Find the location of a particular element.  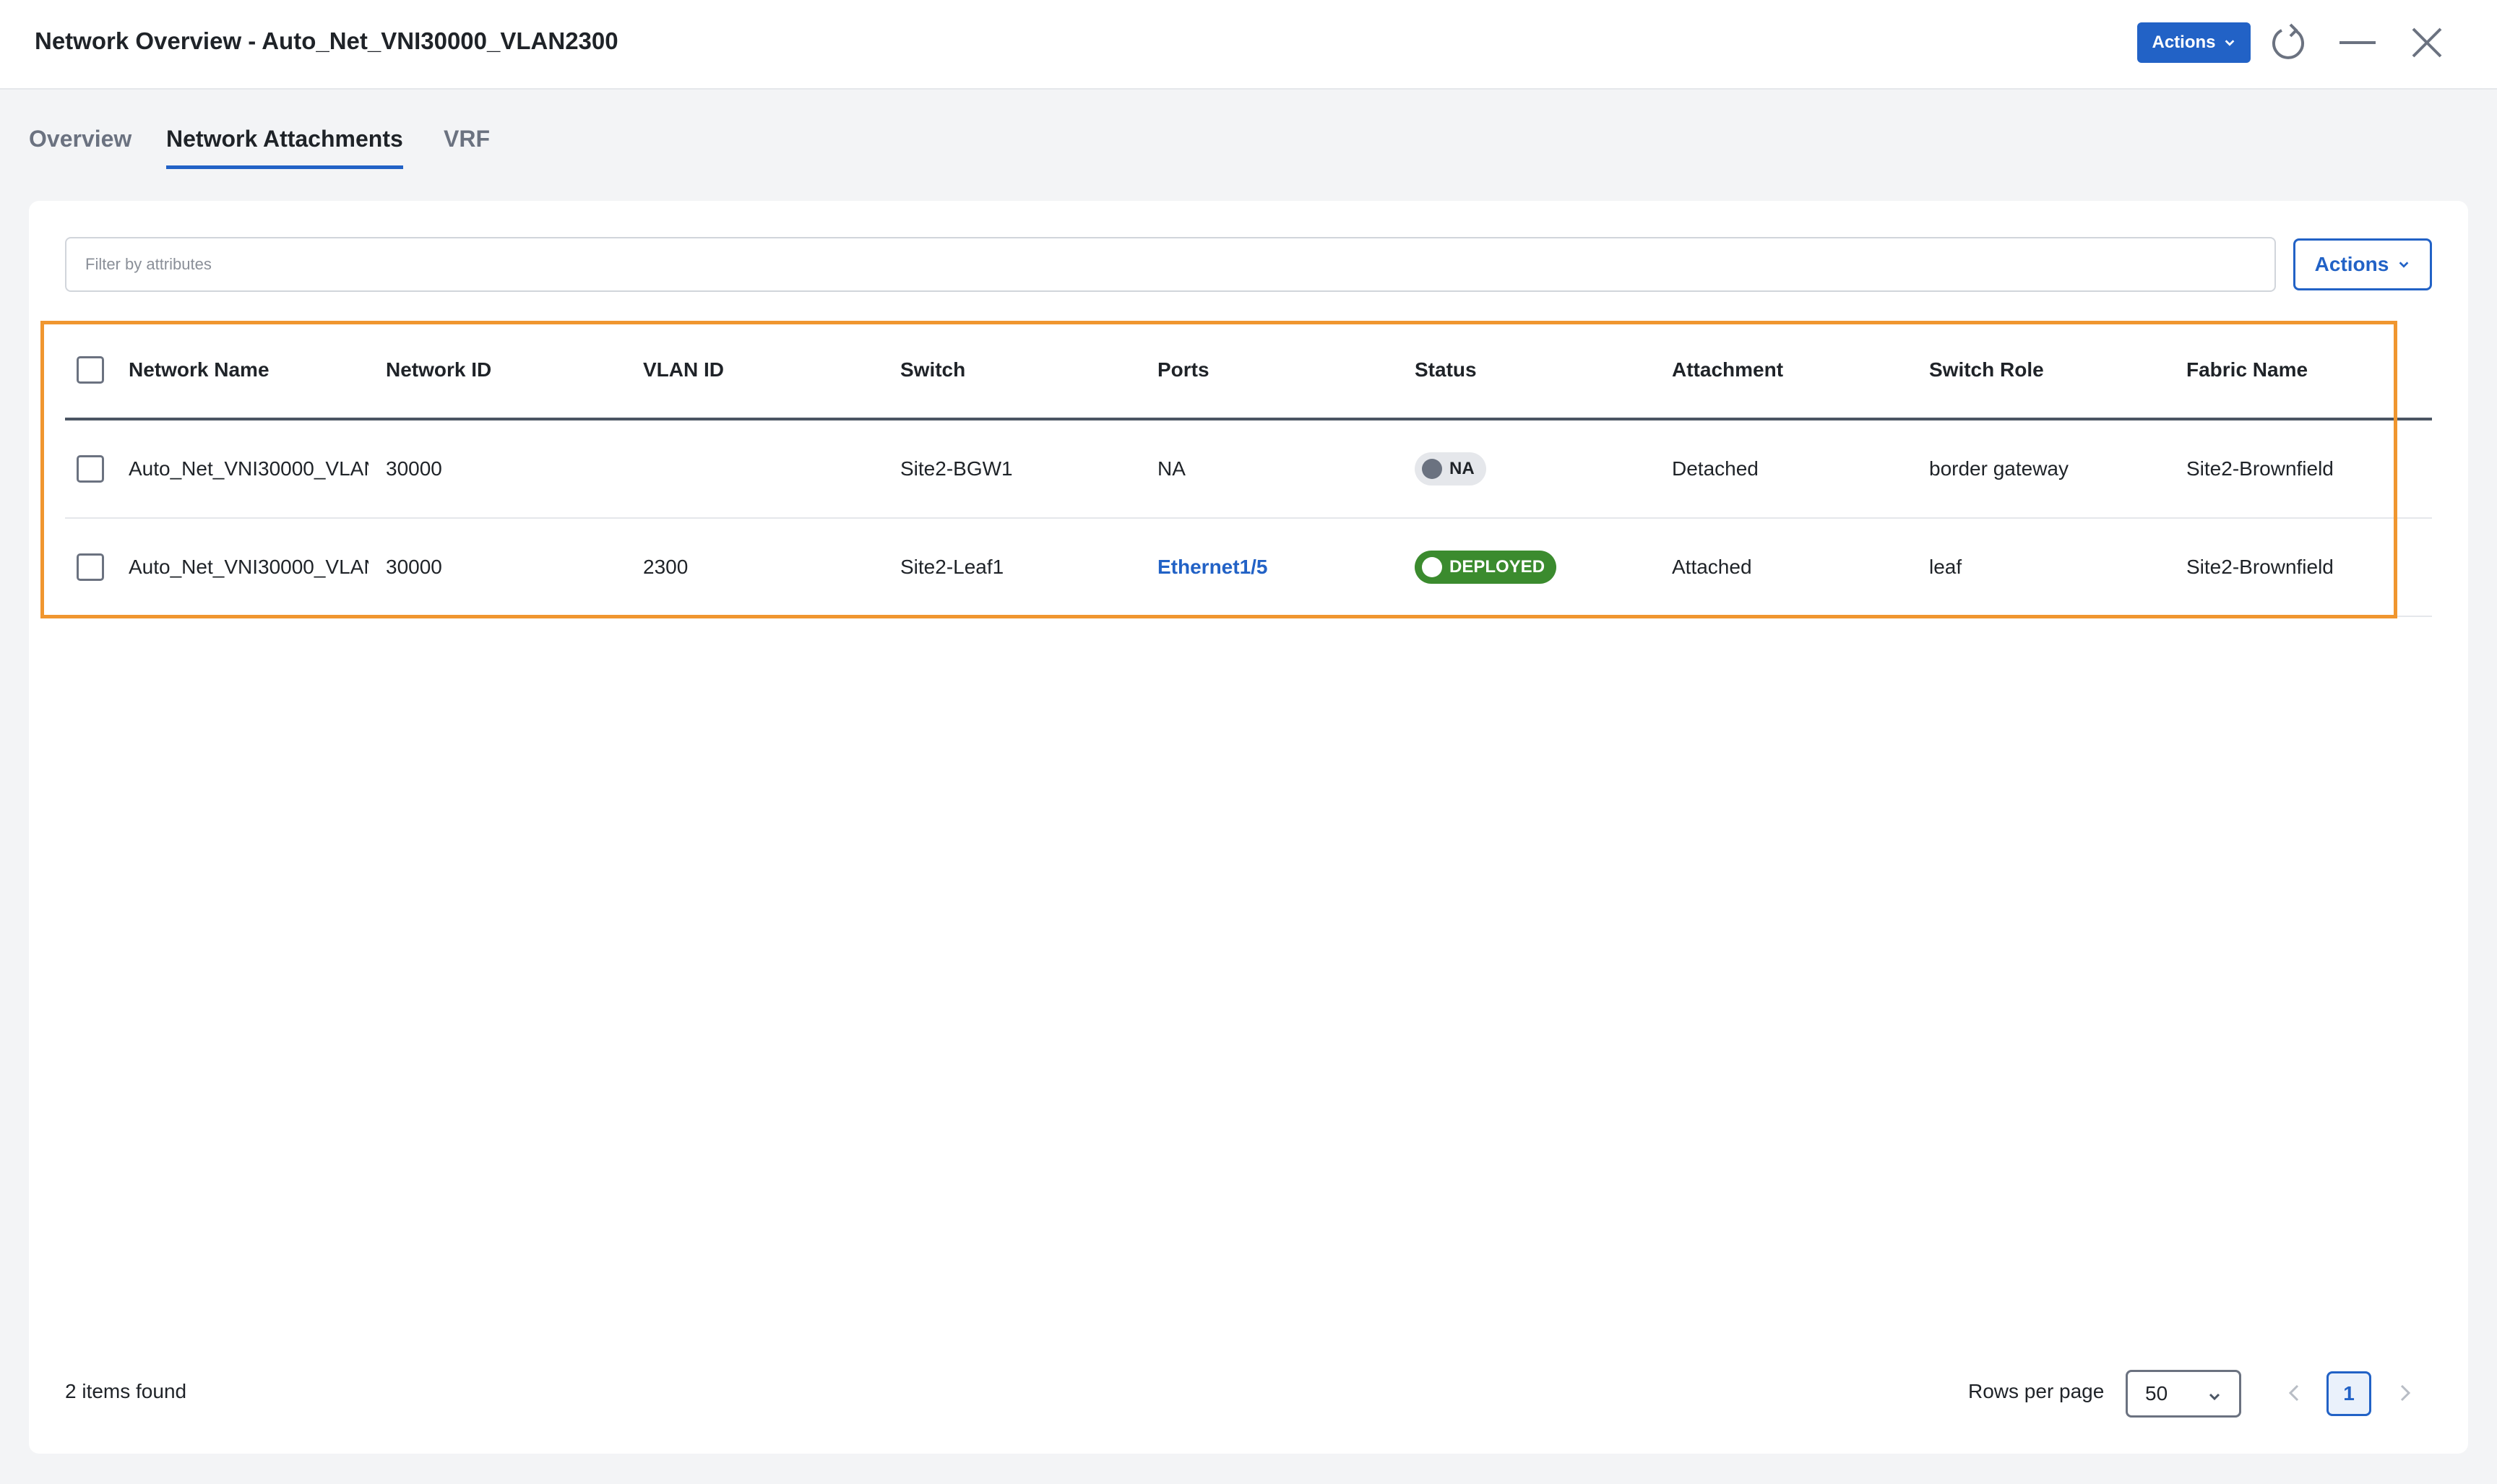

column-header-status: Status is located at coordinates (1537, 370).